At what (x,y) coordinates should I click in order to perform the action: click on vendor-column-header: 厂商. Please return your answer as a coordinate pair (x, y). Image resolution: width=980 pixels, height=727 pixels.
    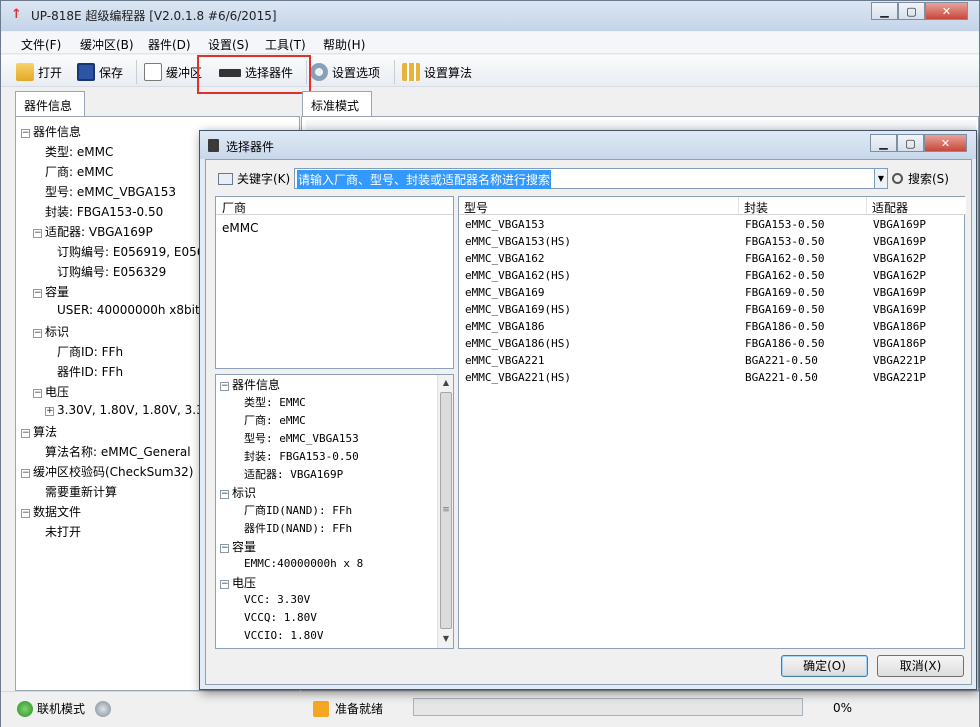
    Looking at the image, I should click on (334, 206).